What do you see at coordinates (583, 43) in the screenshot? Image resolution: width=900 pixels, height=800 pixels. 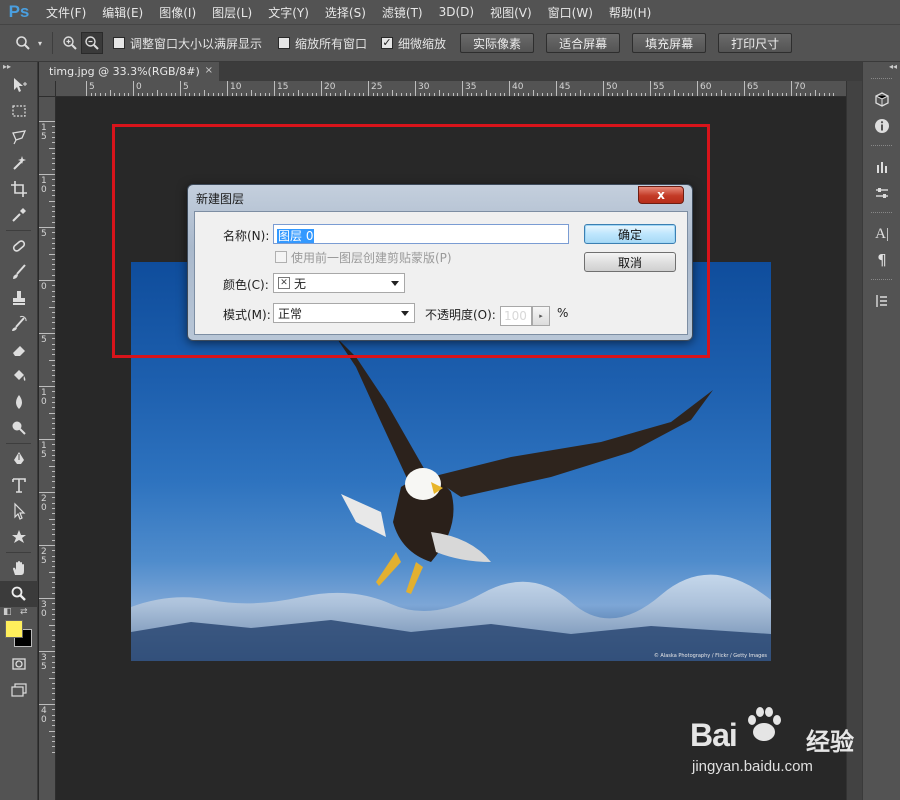 I see `fit-screen-button: 适合屏幕` at bounding box center [583, 43].